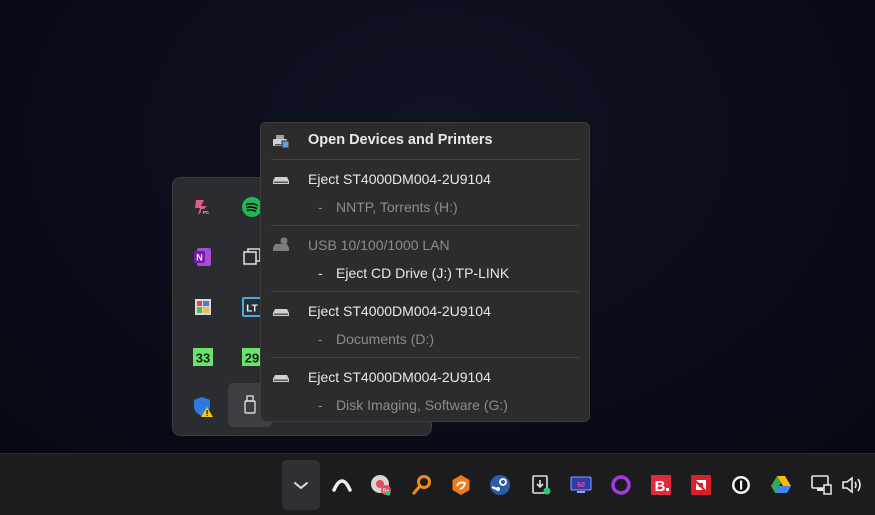 This screenshot has height=515, width=875. I want to click on taskbar: 9+ 60 B, so click(437, 484).